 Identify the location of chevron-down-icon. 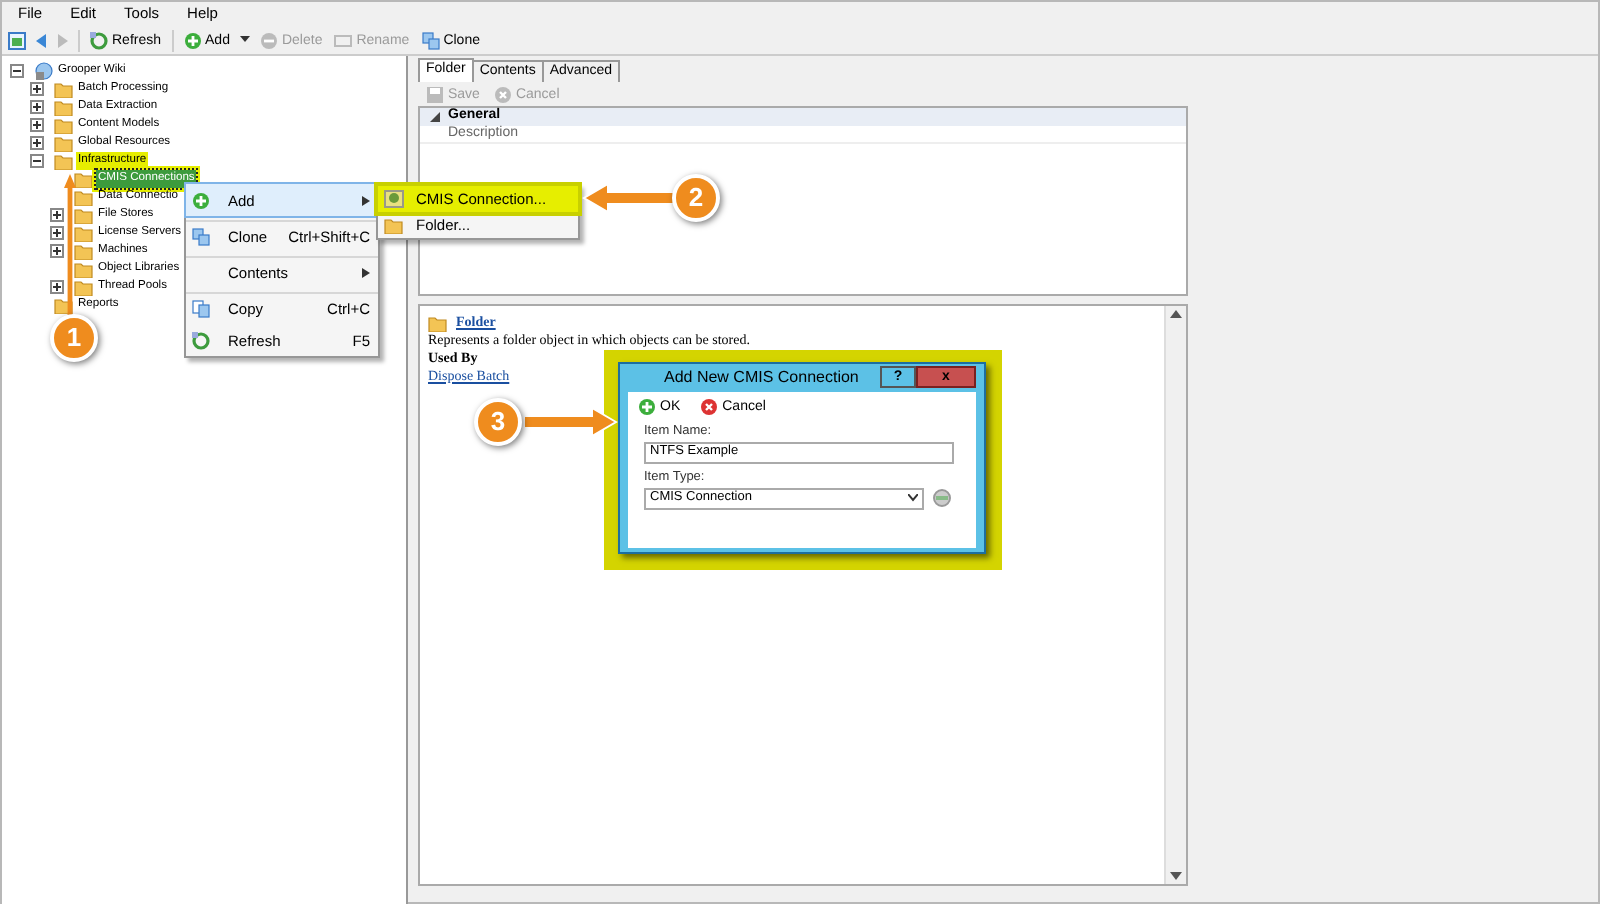
(913, 498).